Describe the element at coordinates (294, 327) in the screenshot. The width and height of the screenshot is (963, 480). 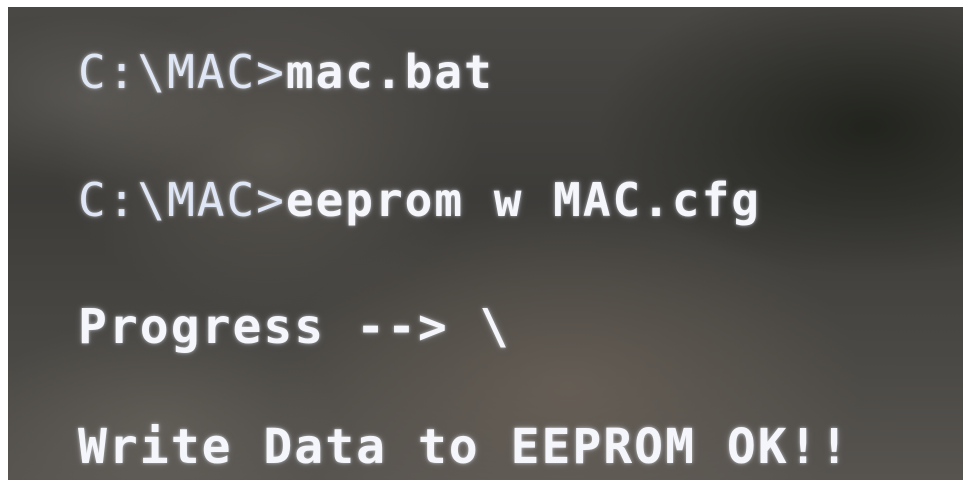
I see `progress-line: Progress --> \` at that location.